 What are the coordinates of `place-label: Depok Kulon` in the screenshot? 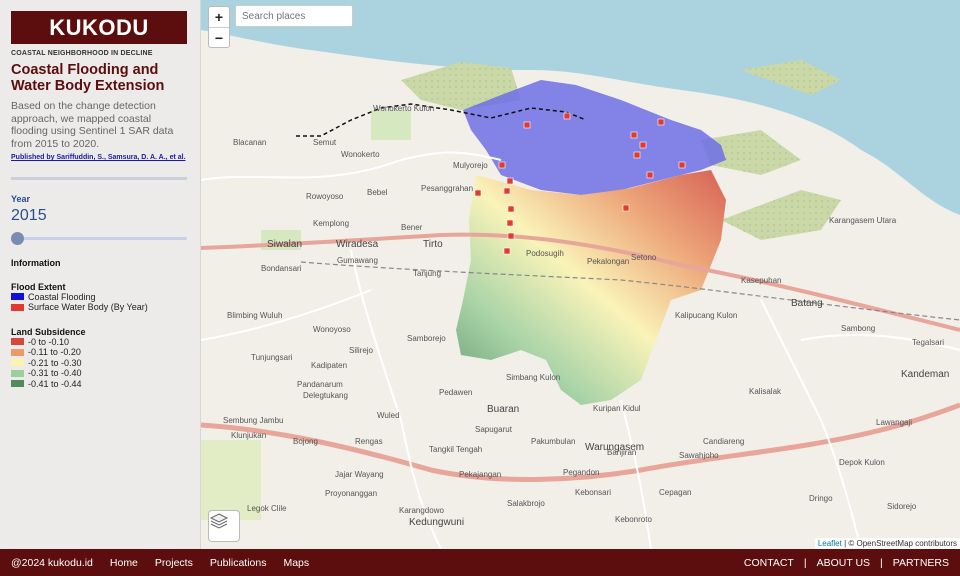 It's located at (862, 462).